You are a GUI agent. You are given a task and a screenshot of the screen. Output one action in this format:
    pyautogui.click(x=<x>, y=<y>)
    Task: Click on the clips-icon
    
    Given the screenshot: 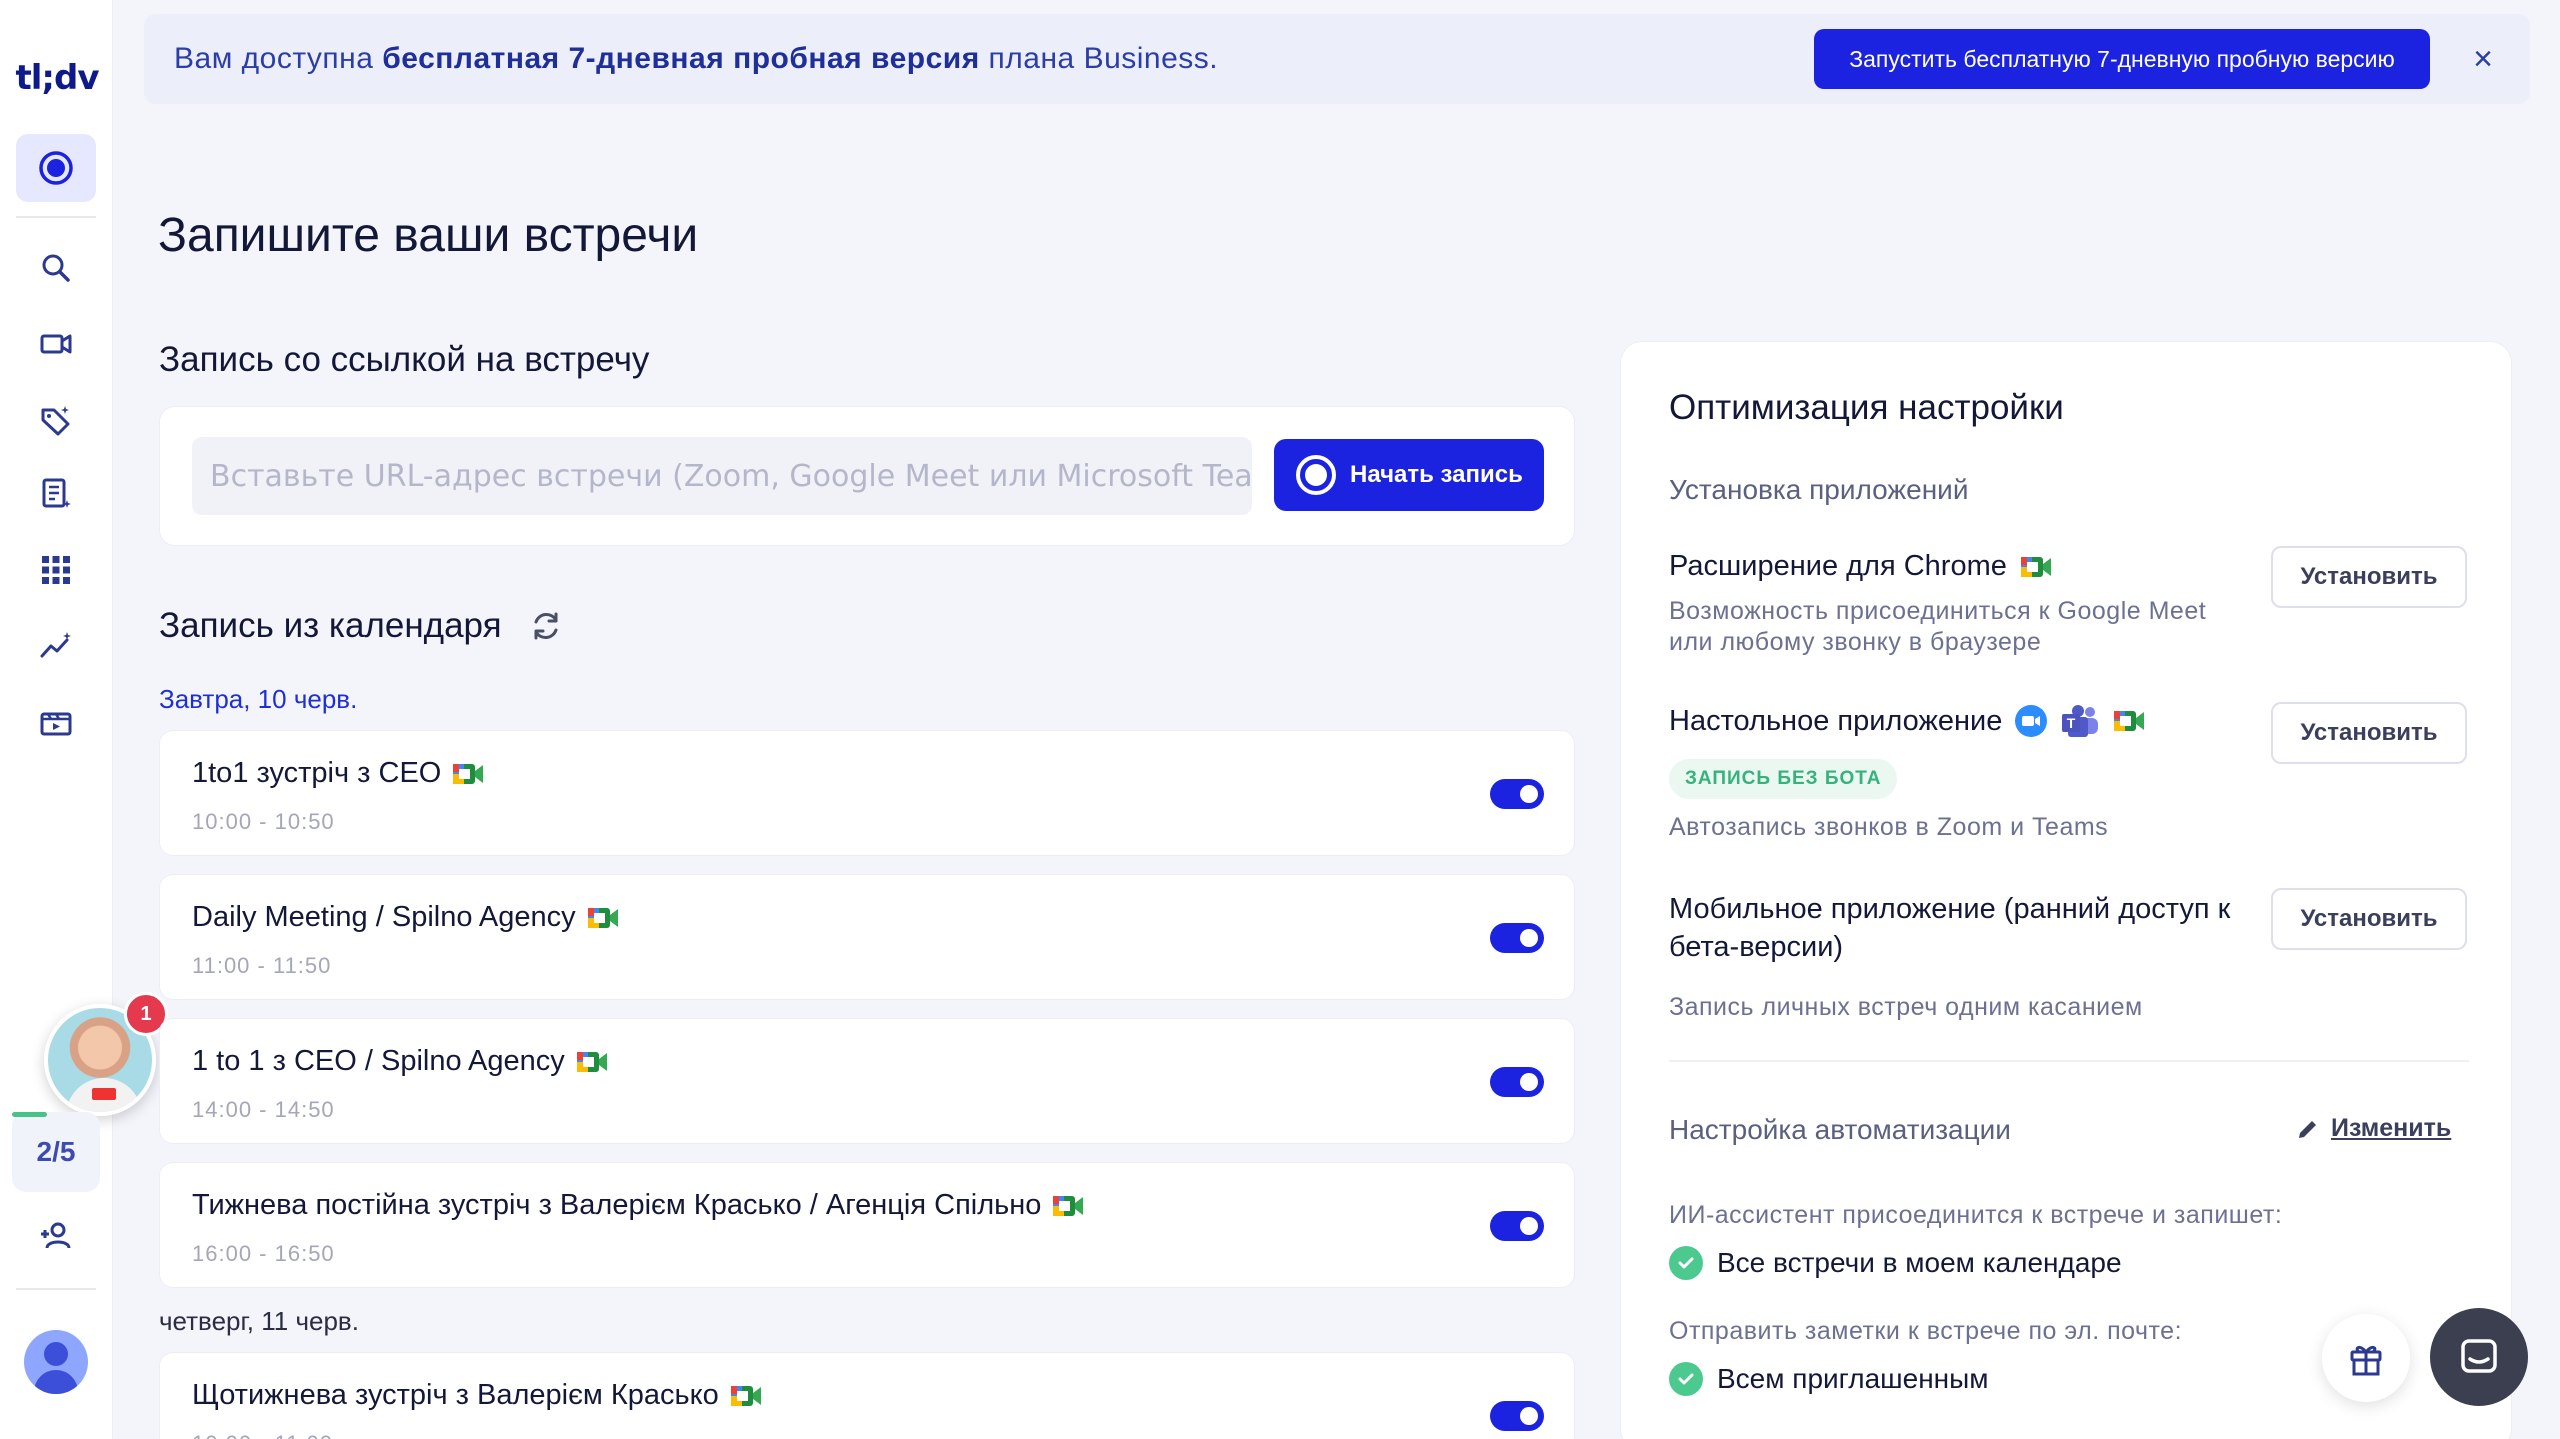 What is the action you would take?
    pyautogui.click(x=56, y=724)
    